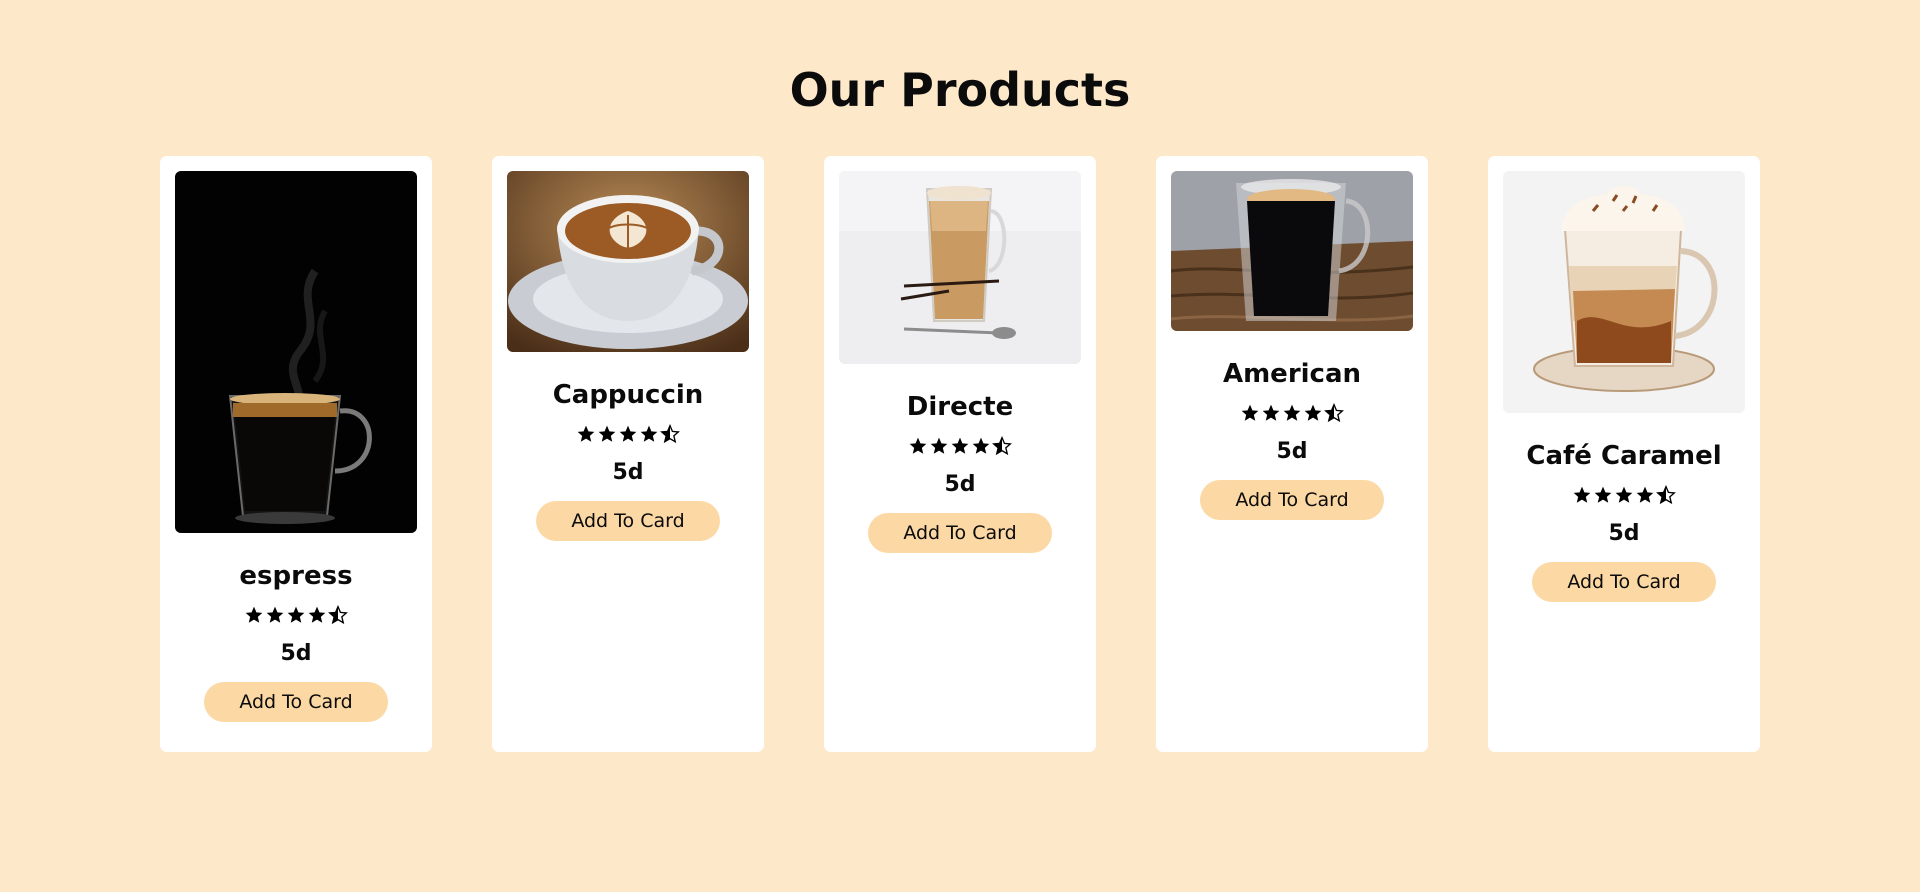  What do you see at coordinates (628, 261) in the screenshot?
I see `product-image-cappuccino` at bounding box center [628, 261].